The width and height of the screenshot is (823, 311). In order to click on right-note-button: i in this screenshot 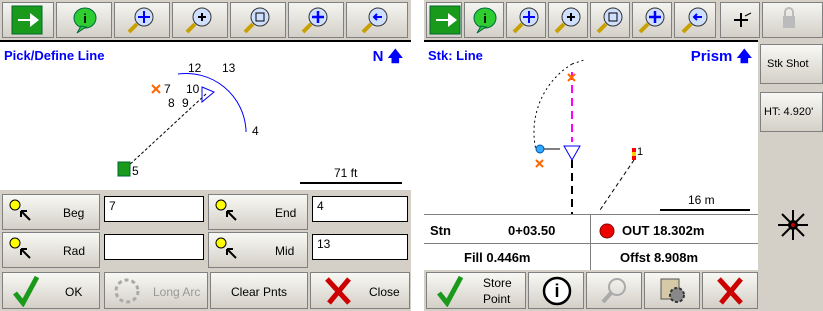, I will do `click(484, 20)`.